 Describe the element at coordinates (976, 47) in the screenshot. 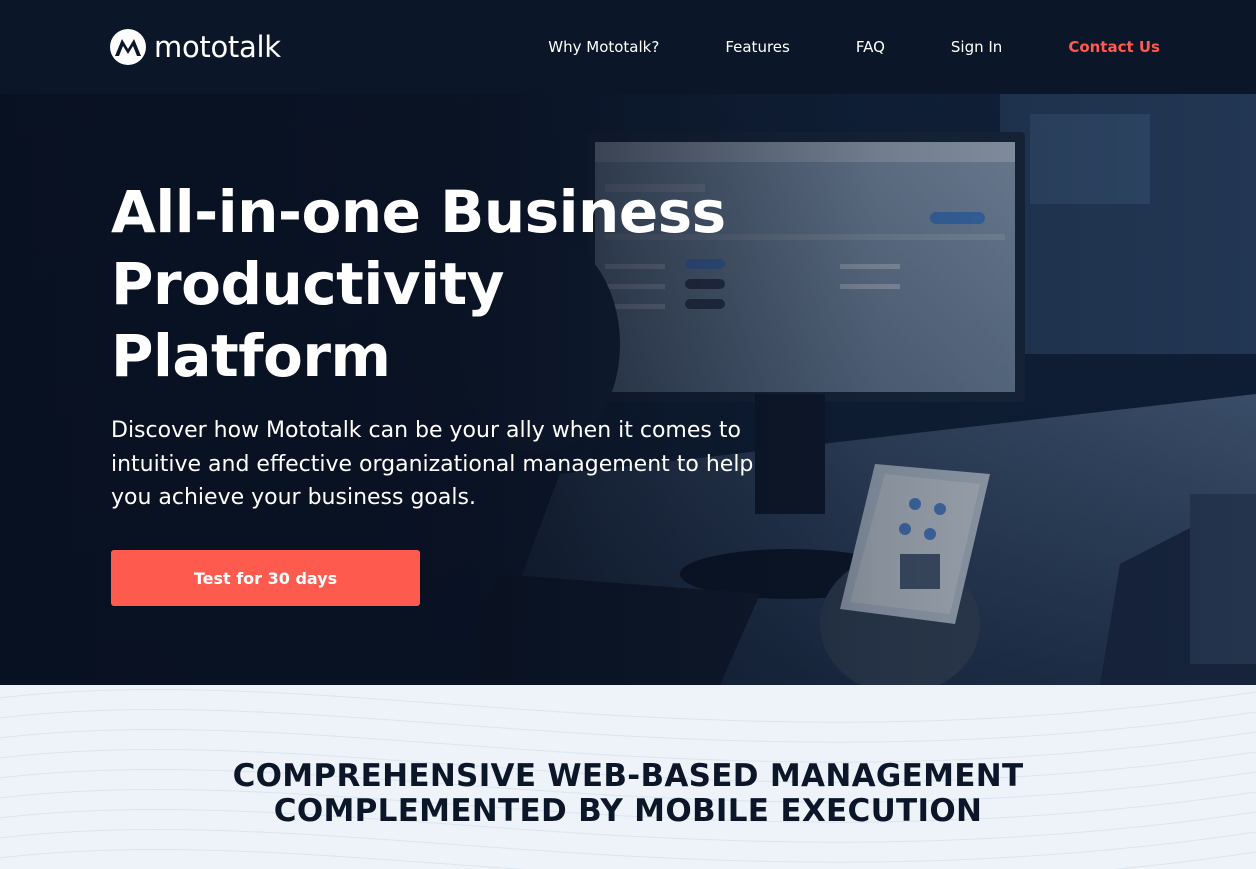

I see `nav-sign-in: Sign In` at that location.